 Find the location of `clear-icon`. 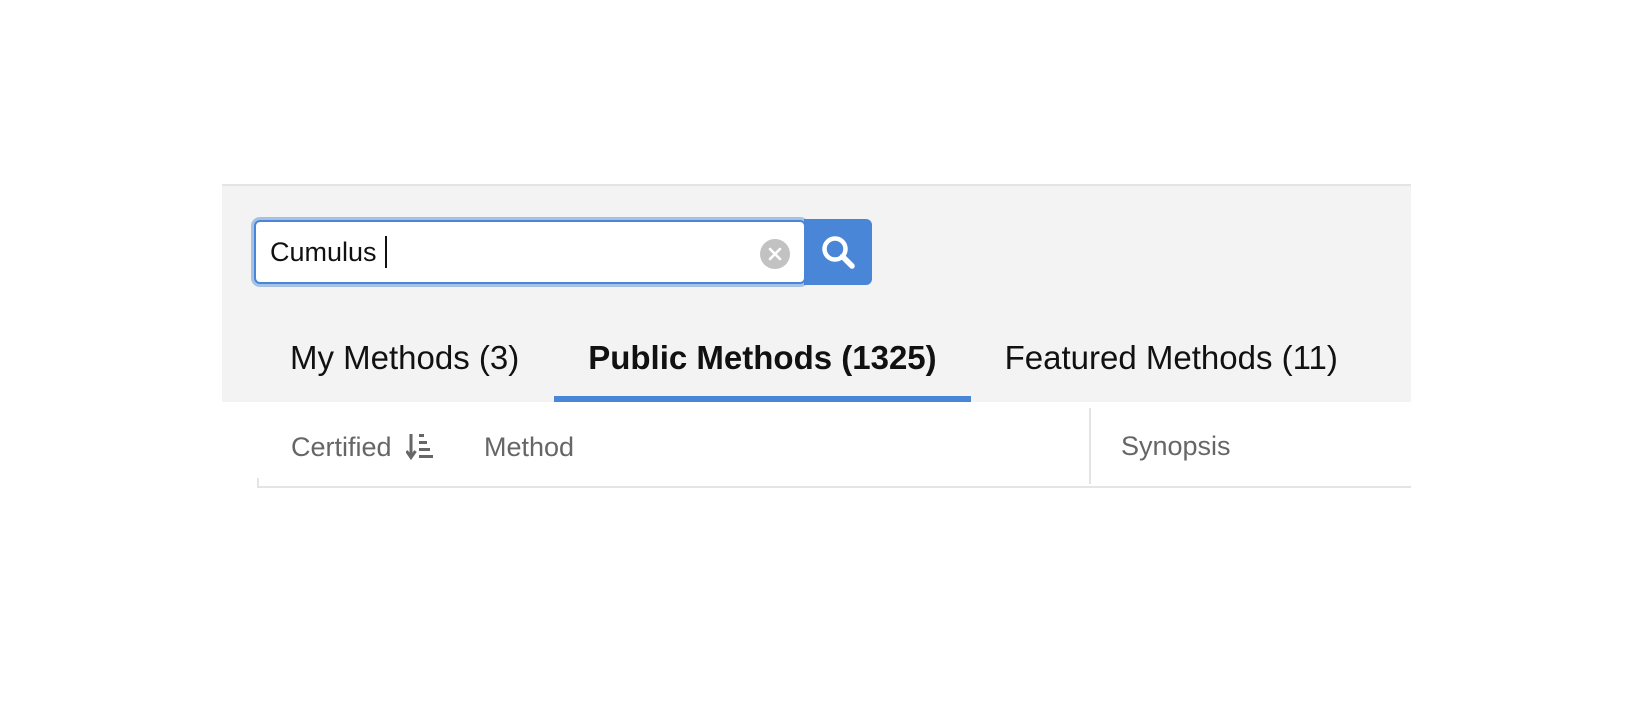

clear-icon is located at coordinates (775, 254).